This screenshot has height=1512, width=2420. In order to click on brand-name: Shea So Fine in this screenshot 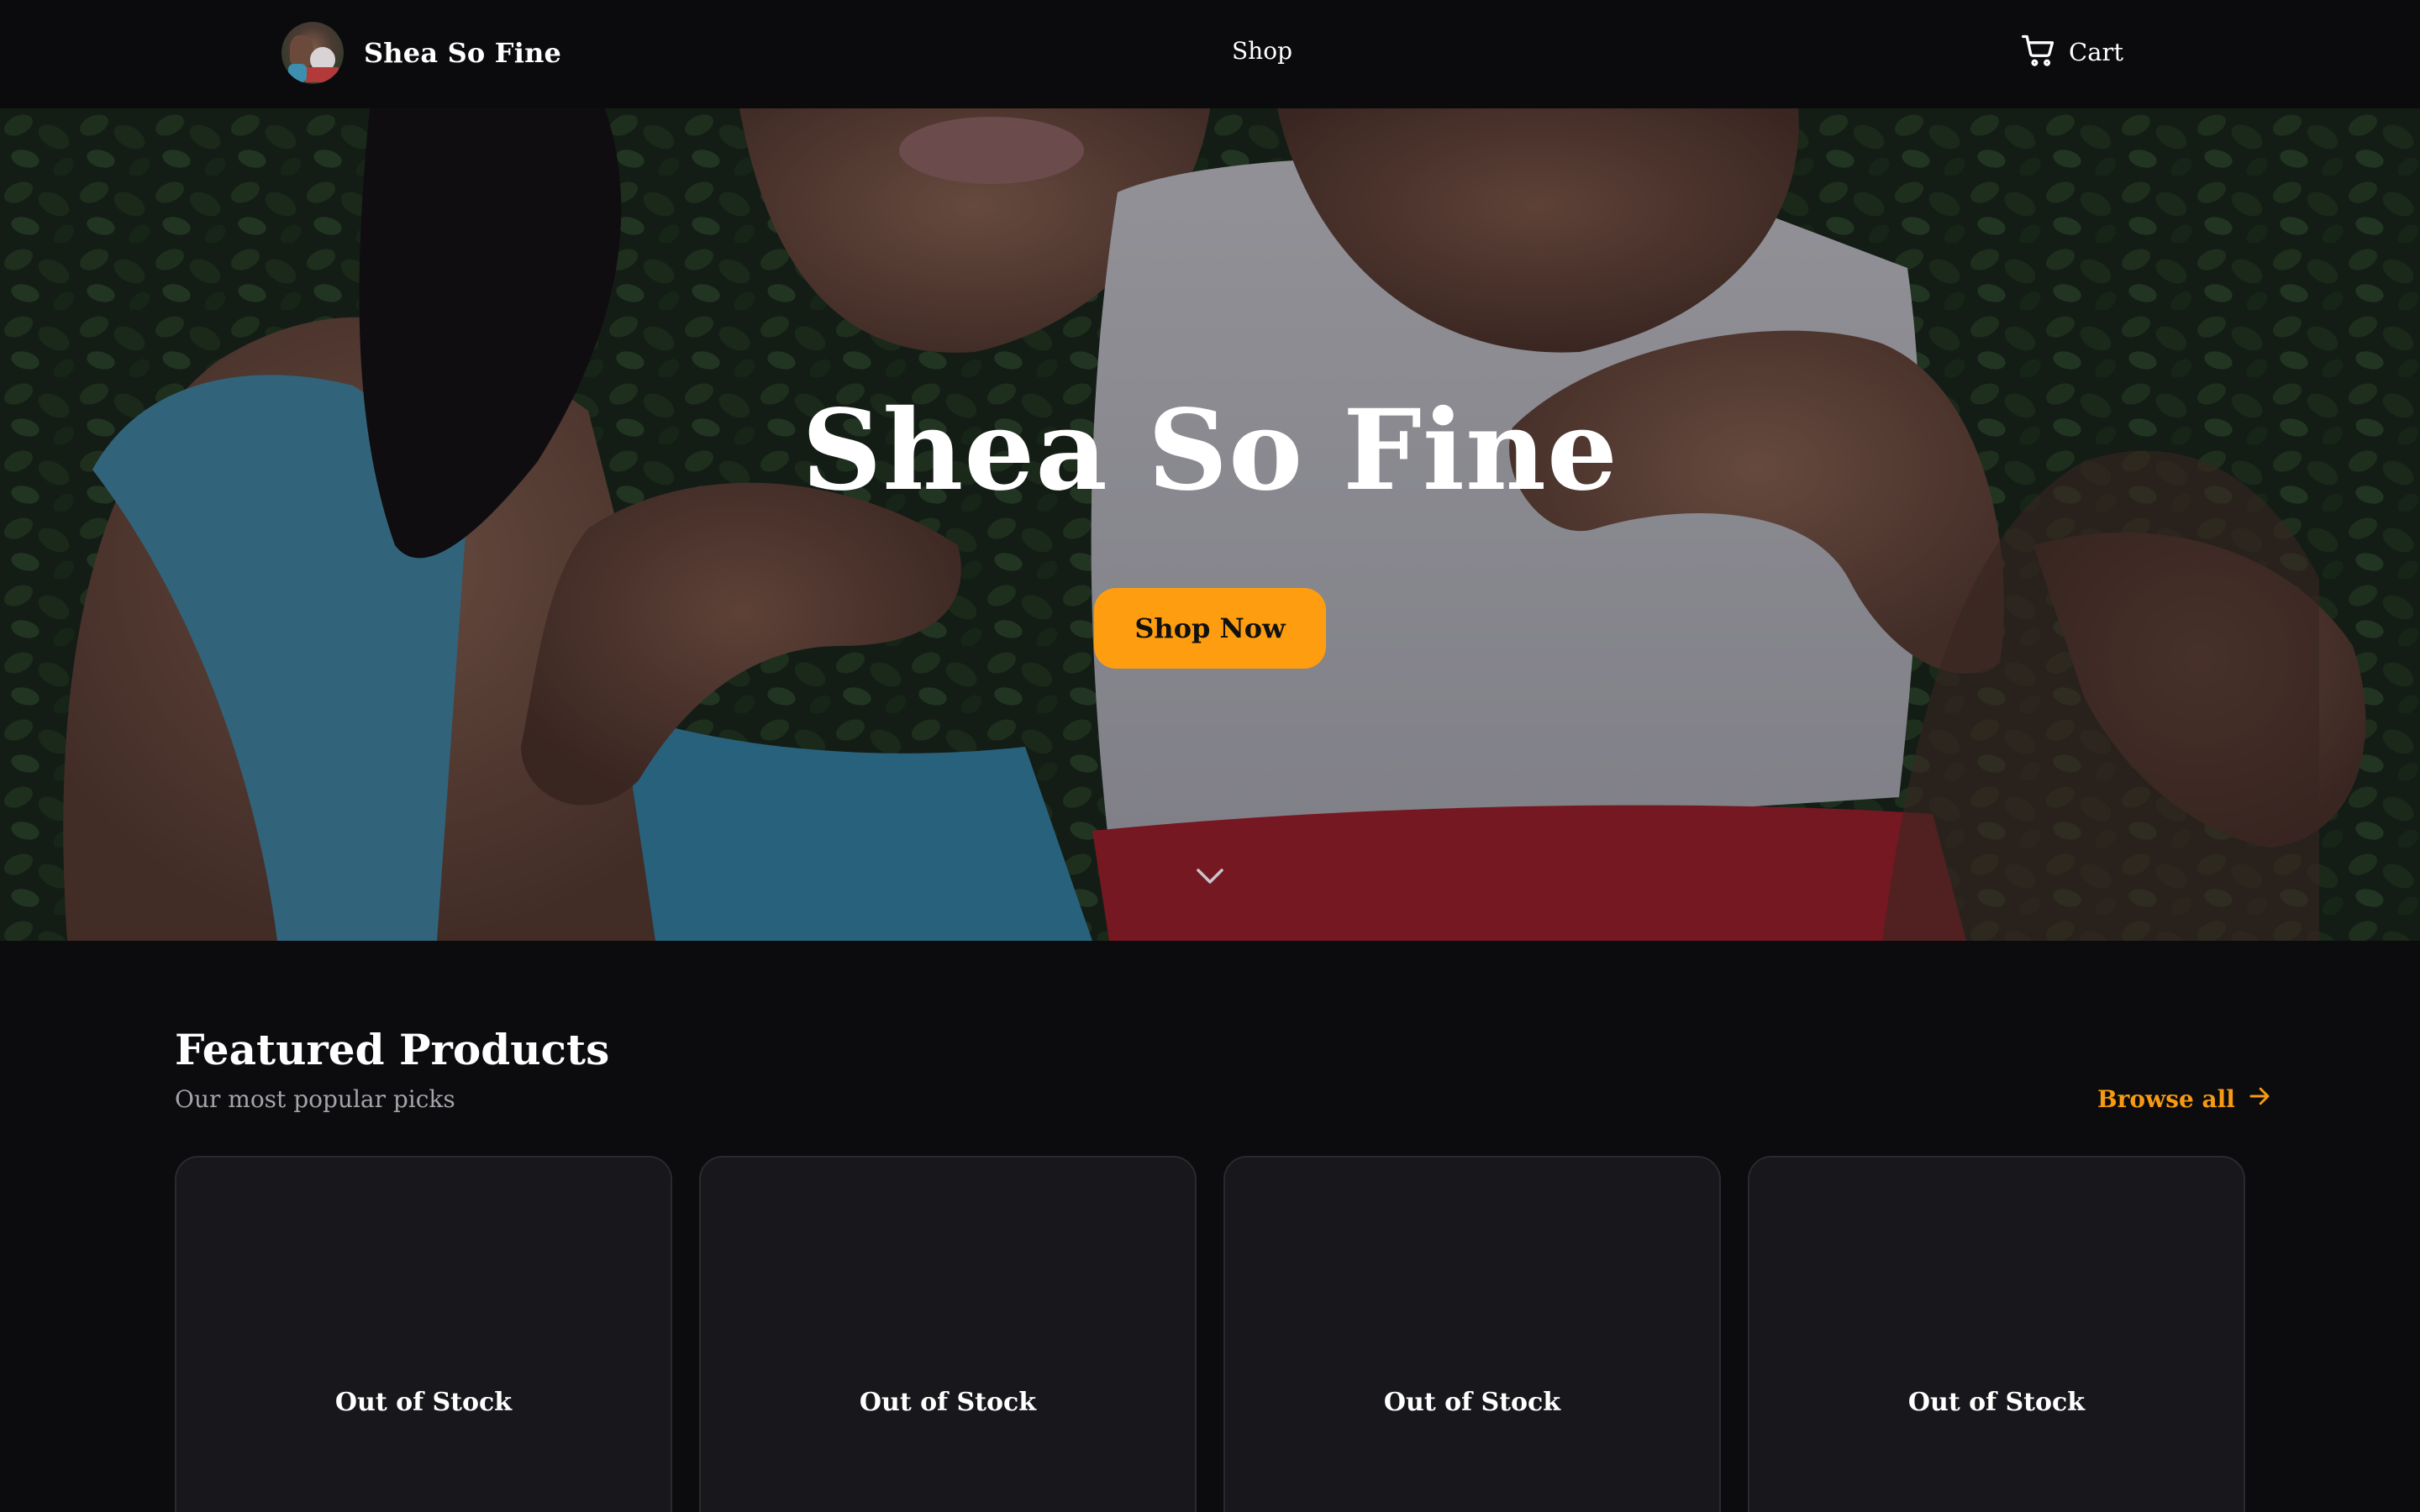, I will do `click(463, 53)`.